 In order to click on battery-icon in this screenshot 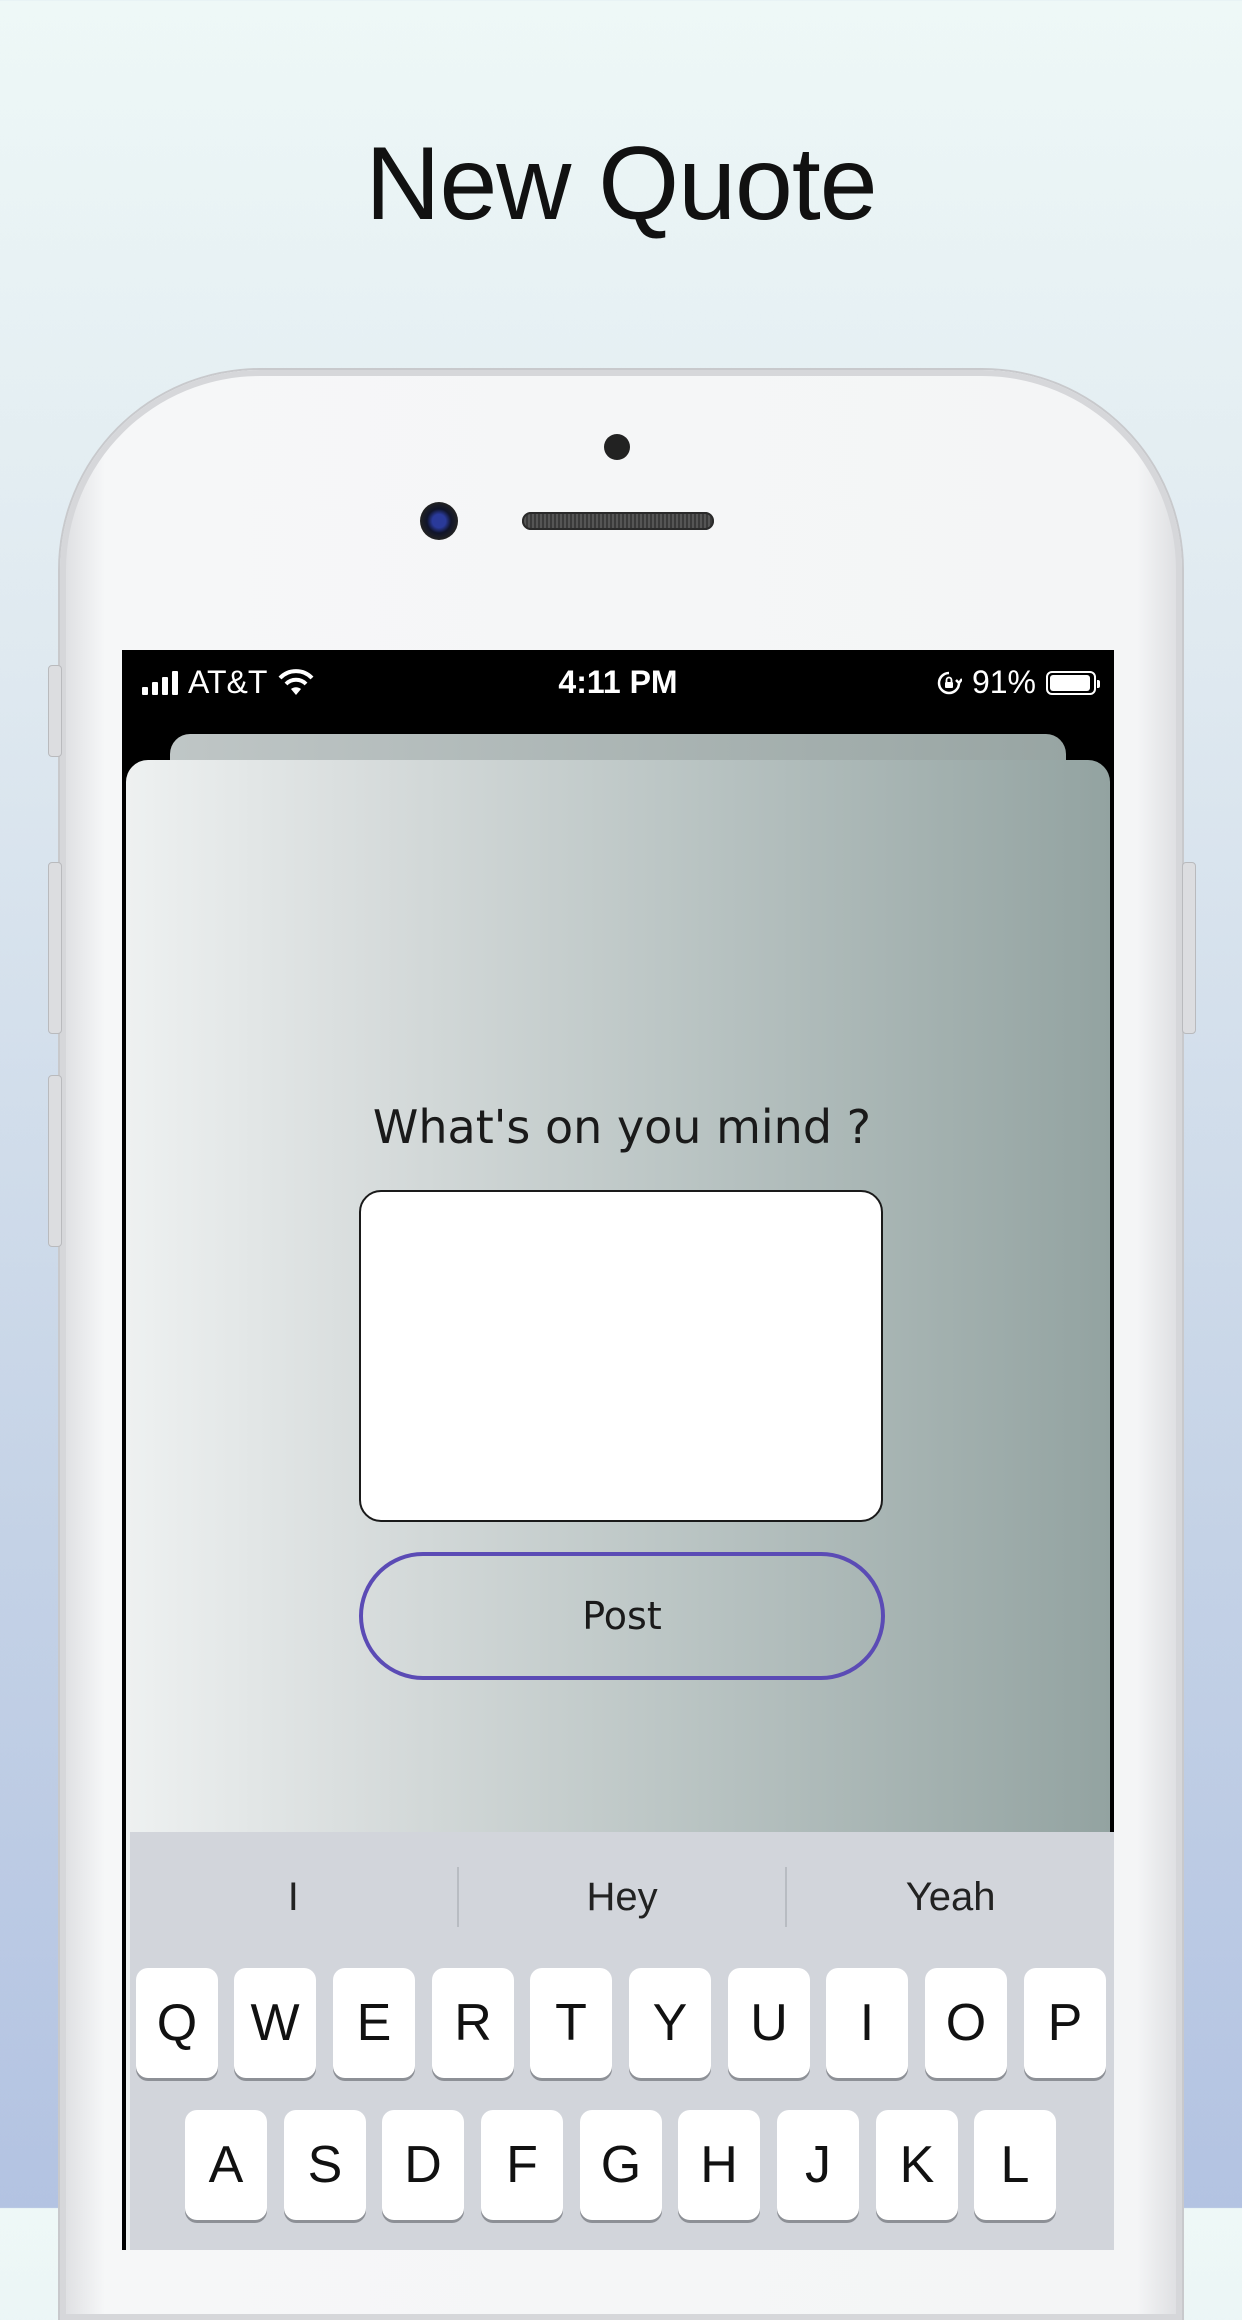, I will do `click(1073, 682)`.